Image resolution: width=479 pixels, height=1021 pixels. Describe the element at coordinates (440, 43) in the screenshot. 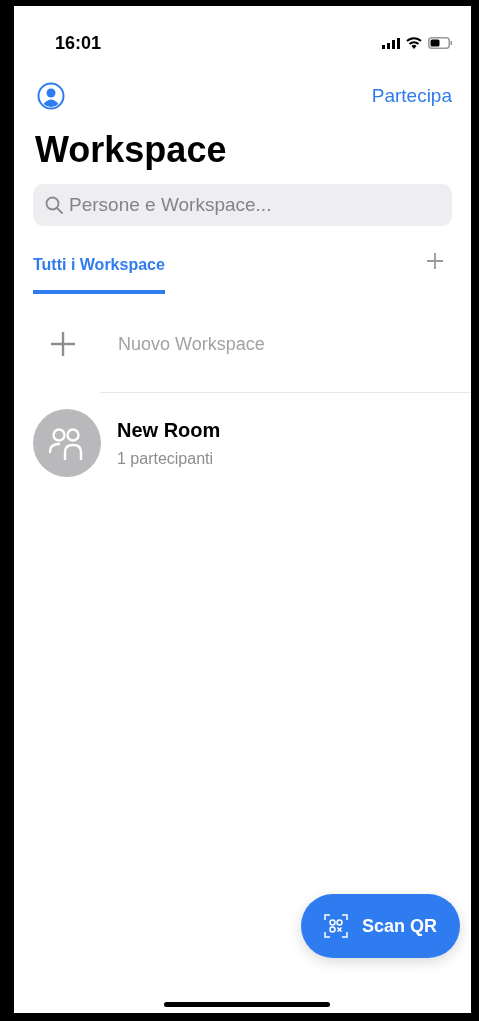

I see `battery-icon` at that location.